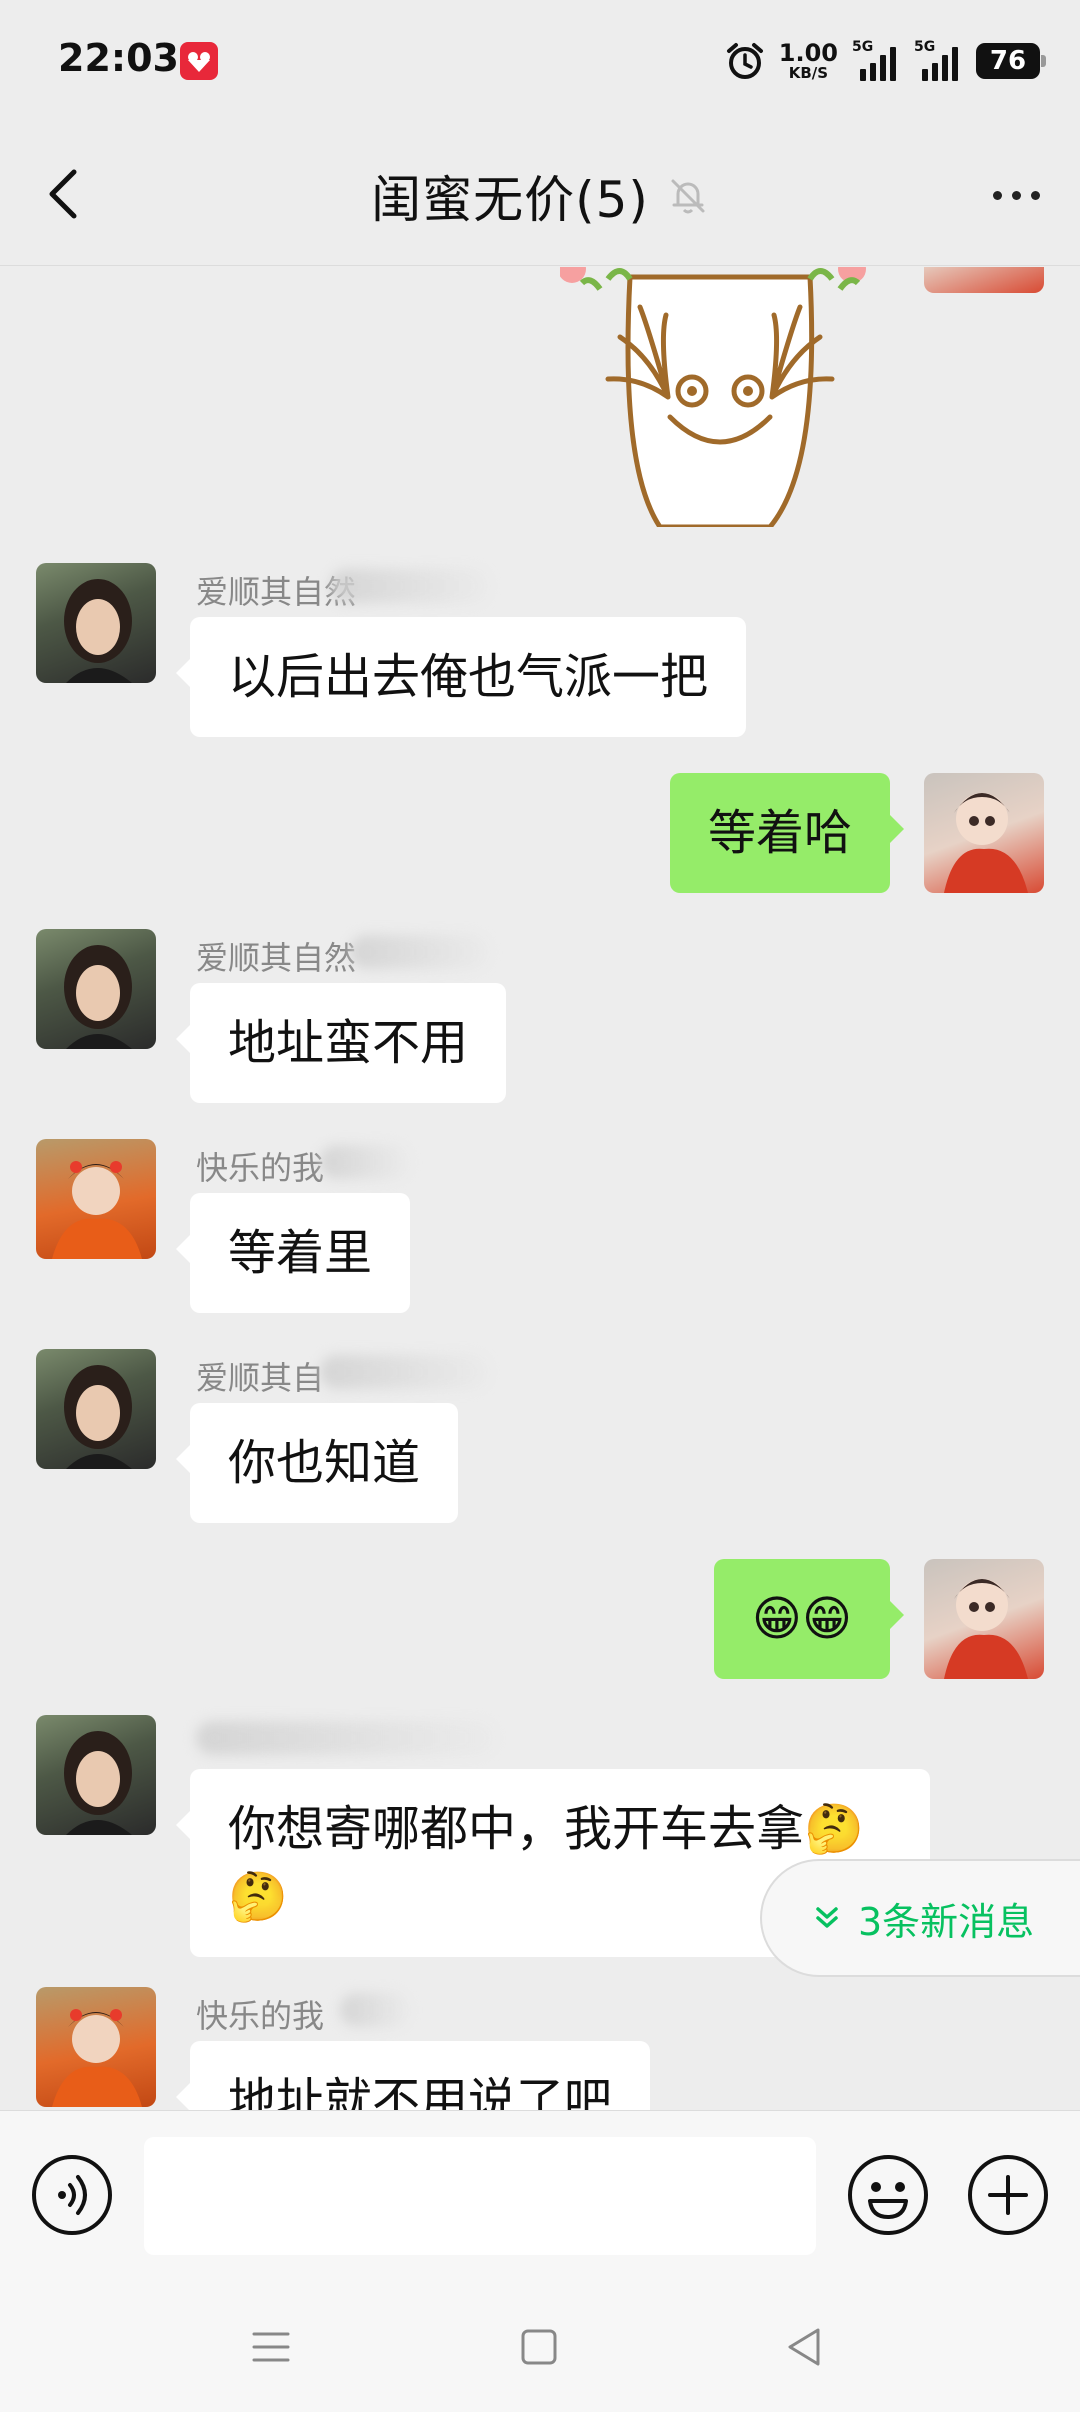  I want to click on sender-name: 爱顺其自, so click(260, 1378).